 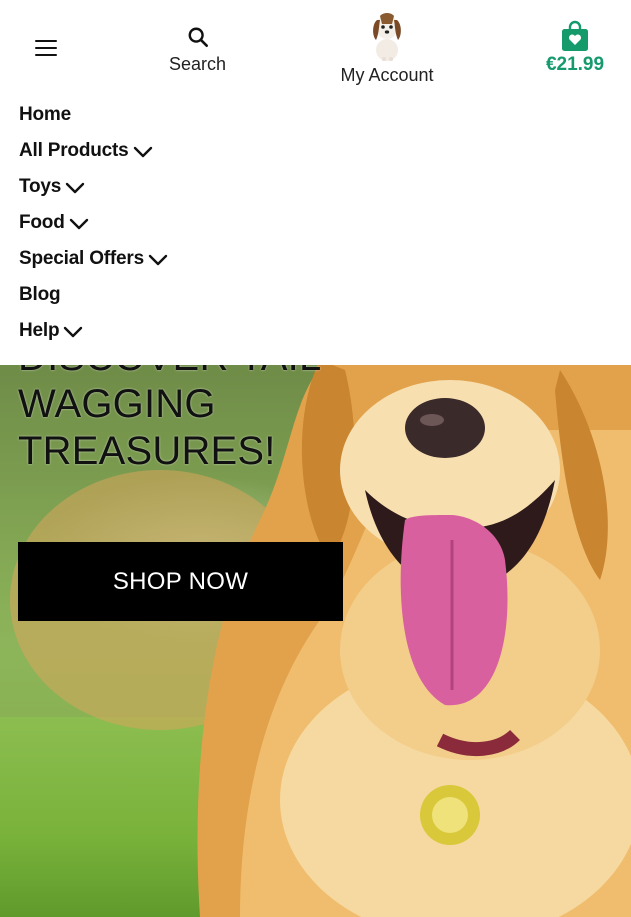 I want to click on cart-button: €21.99, so click(x=575, y=48).